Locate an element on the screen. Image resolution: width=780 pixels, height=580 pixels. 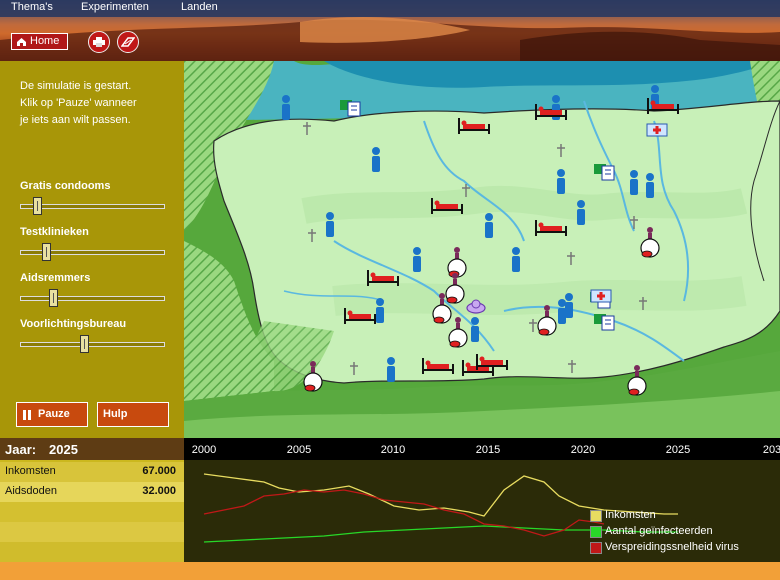
help-button-label: Hulp is located at coordinates (115, 414).